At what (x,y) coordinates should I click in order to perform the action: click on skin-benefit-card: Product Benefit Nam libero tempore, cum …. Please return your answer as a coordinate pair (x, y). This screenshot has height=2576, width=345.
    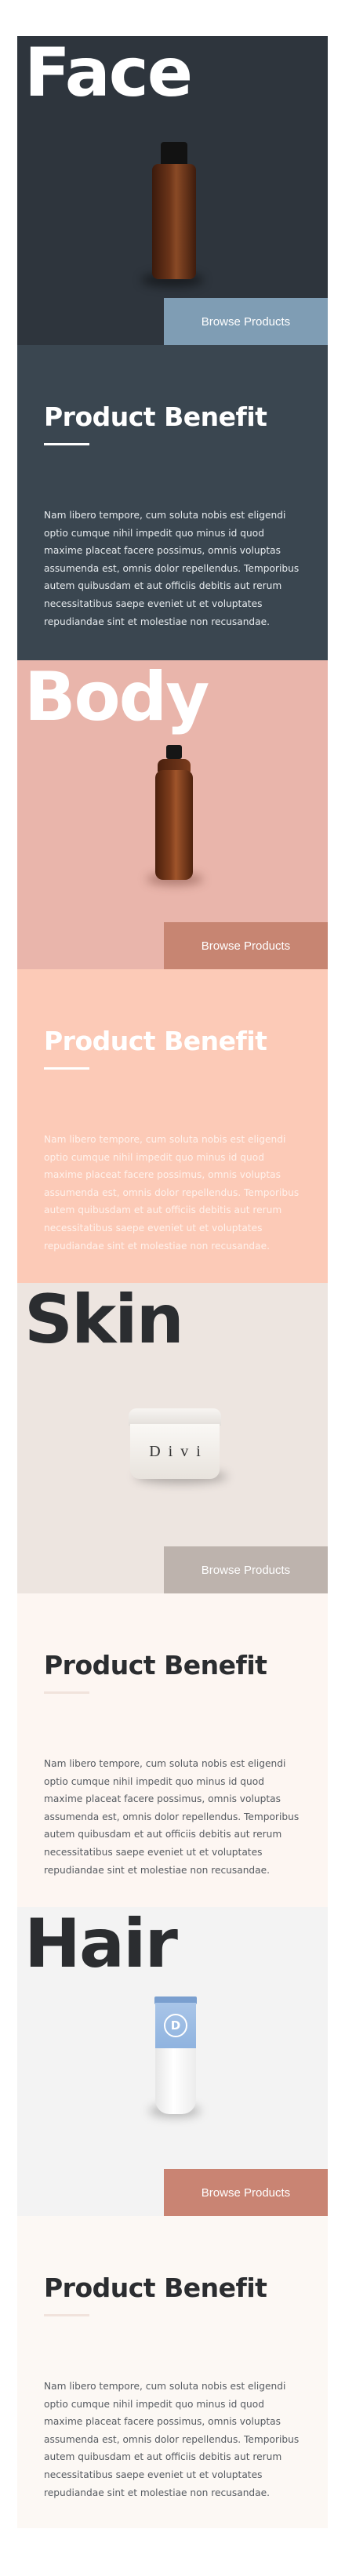
    Looking at the image, I should click on (172, 1750).